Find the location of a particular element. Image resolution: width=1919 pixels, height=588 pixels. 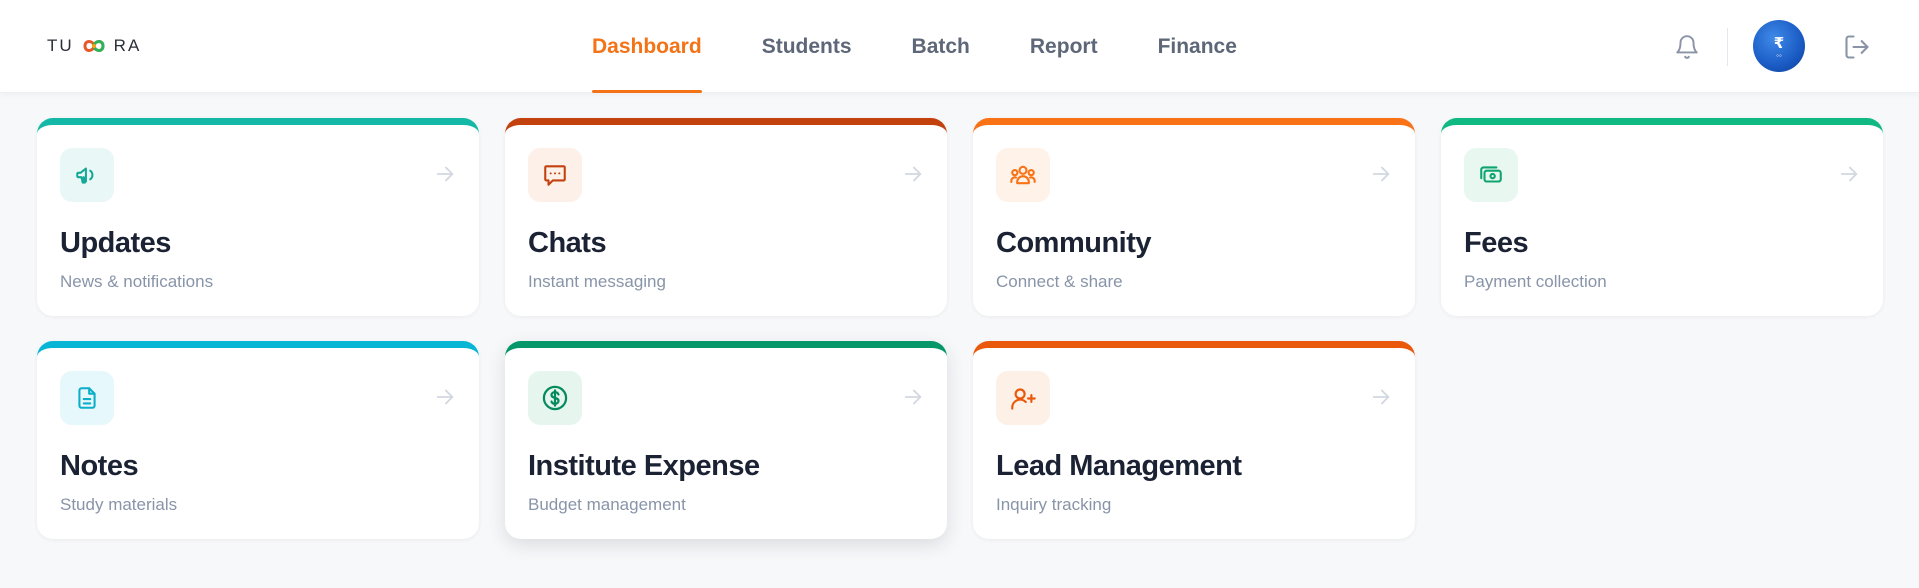

card-subtitle: Connect & share is located at coordinates (1059, 281).